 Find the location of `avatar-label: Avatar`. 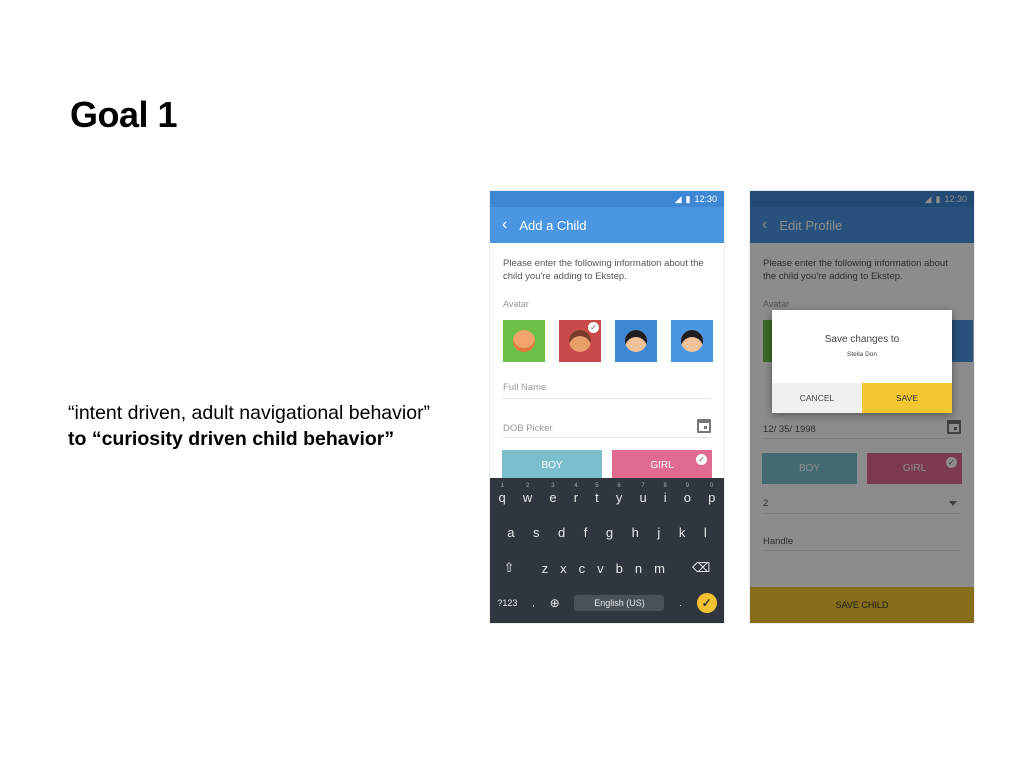

avatar-label: Avatar is located at coordinates (516, 304).